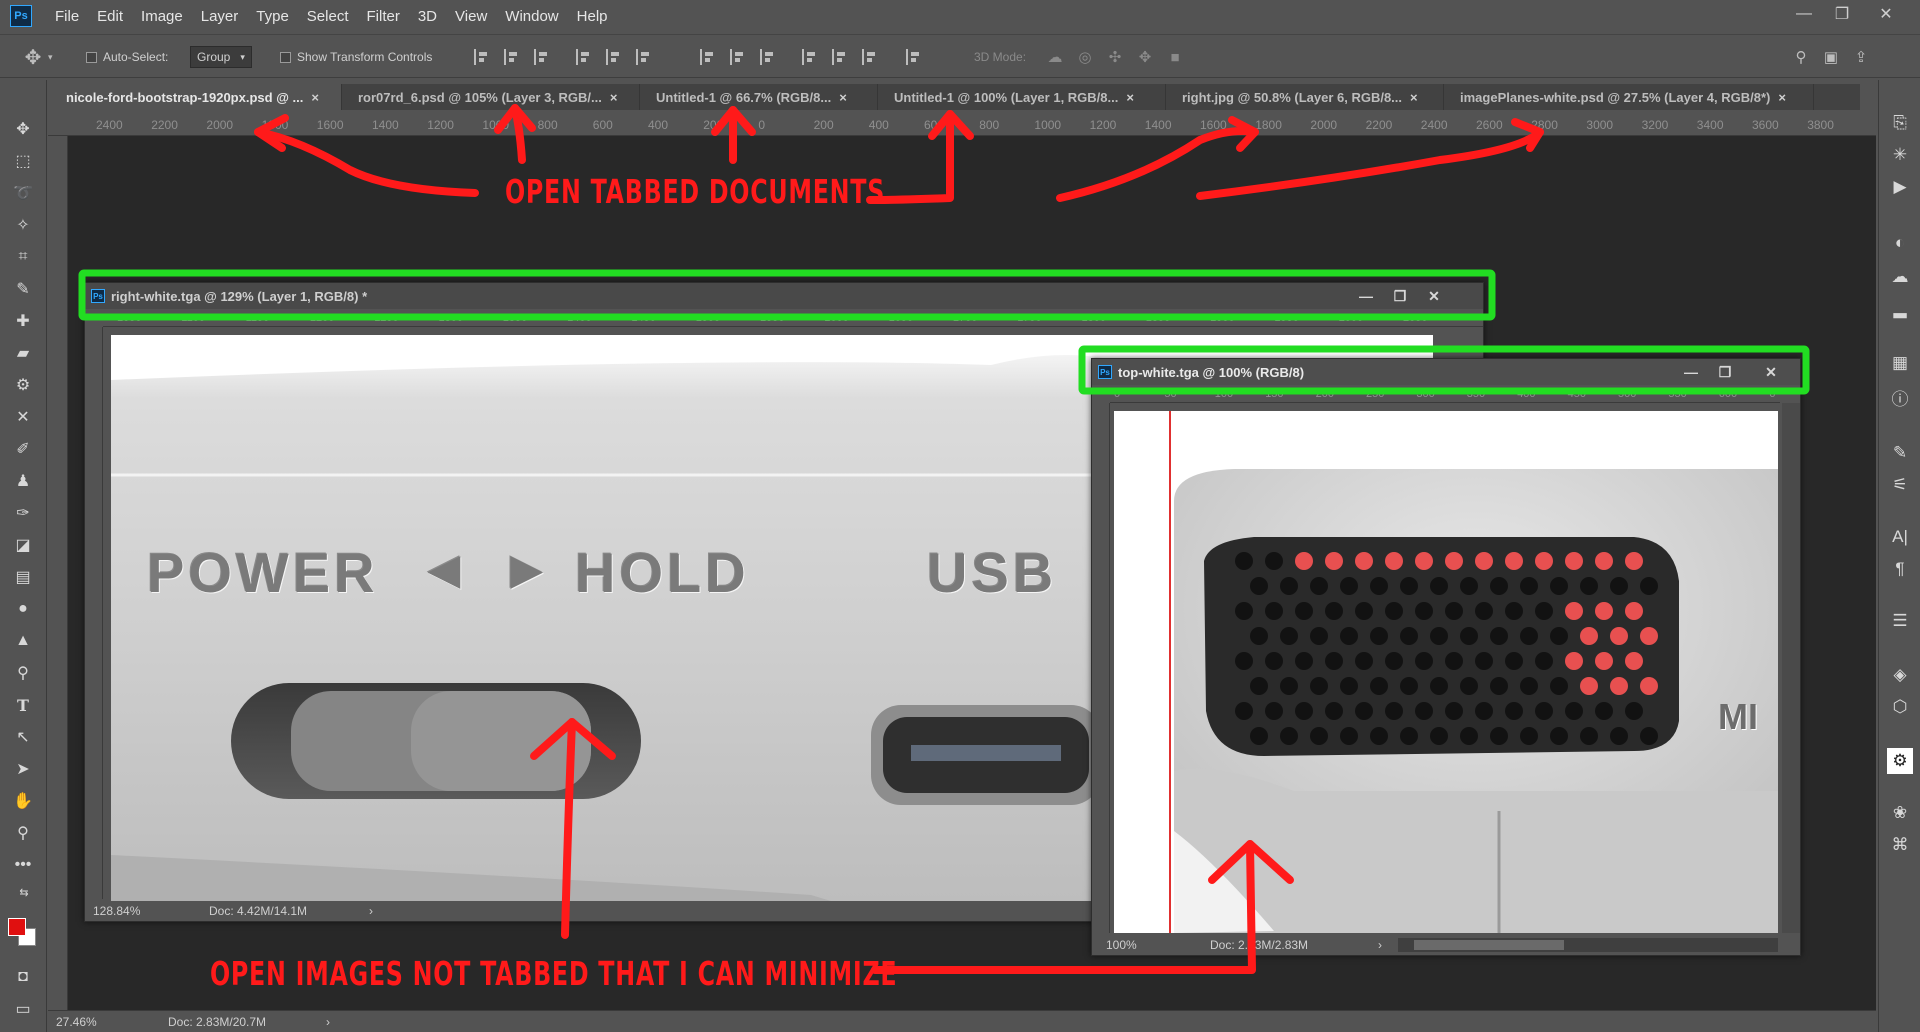 The image size is (1920, 1032). What do you see at coordinates (695, 191) in the screenshot?
I see `annotation-tabbed-documents: OPEN TABBED DOCUMENTS` at bounding box center [695, 191].